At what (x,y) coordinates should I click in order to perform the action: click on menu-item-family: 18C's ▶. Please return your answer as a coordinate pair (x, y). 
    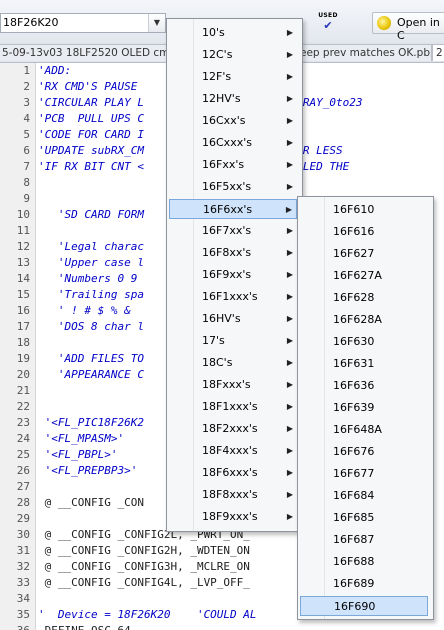
    Looking at the image, I should click on (233, 363).